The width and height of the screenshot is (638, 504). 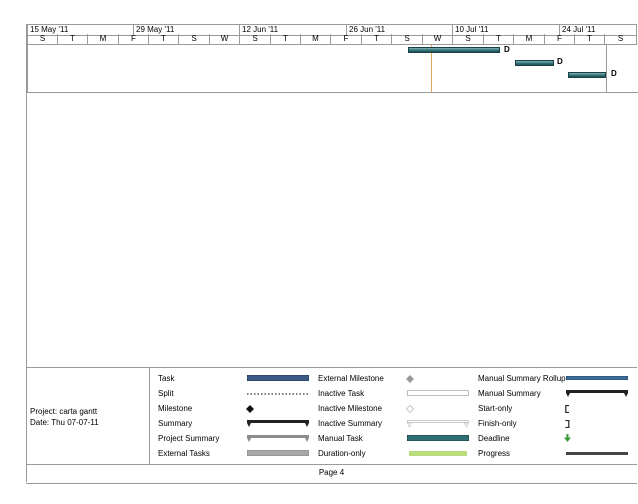 What do you see at coordinates (438, 453) in the screenshot?
I see `duration-only-symbol` at bounding box center [438, 453].